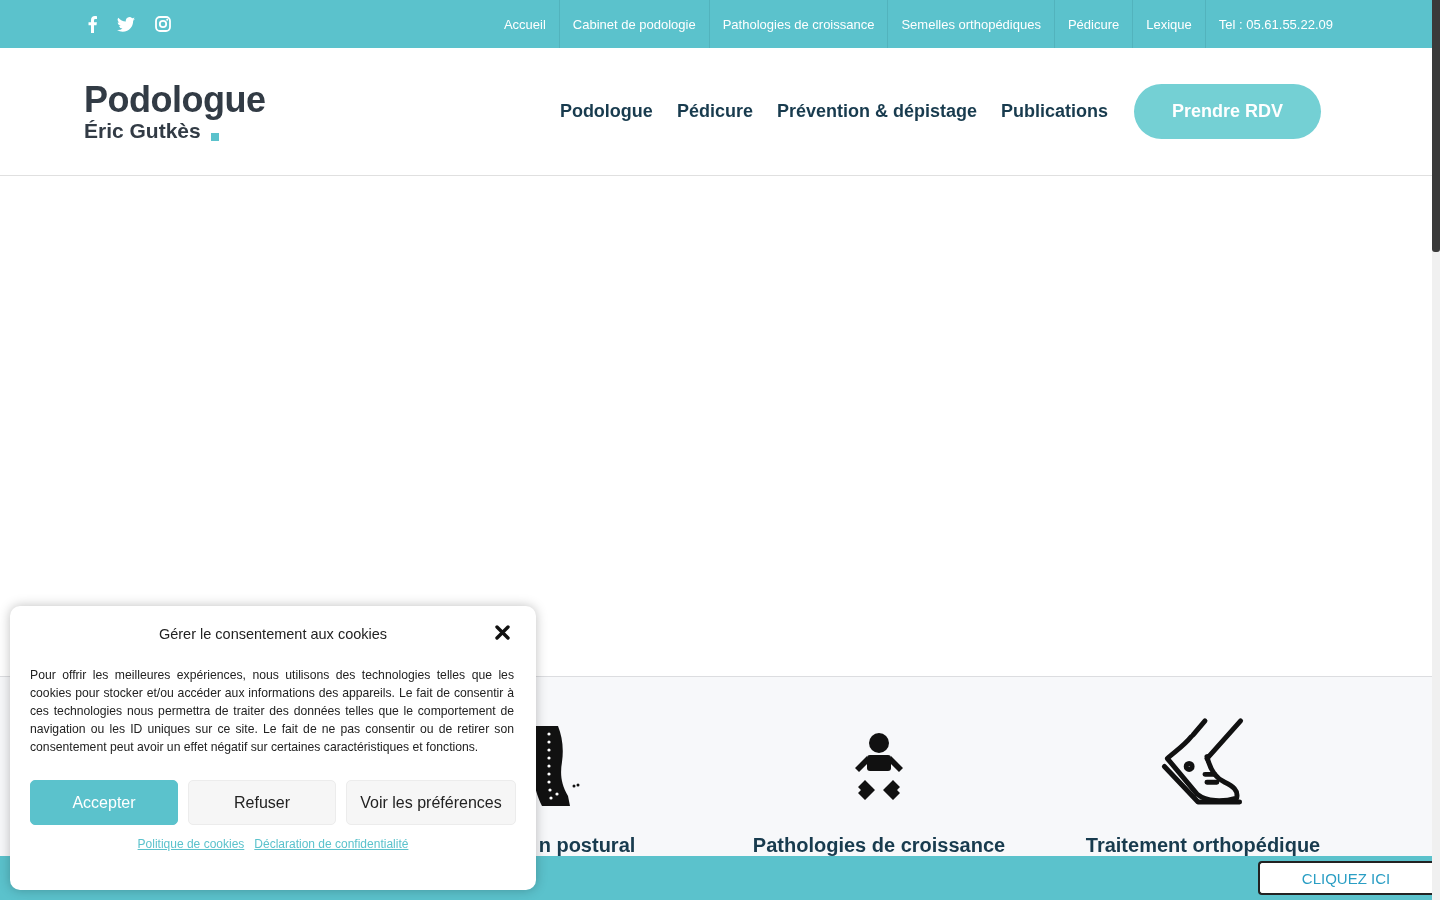 The height and width of the screenshot is (900, 1440). Describe the element at coordinates (1168, 24) in the screenshot. I see `top-nav-link: Lexique` at that location.